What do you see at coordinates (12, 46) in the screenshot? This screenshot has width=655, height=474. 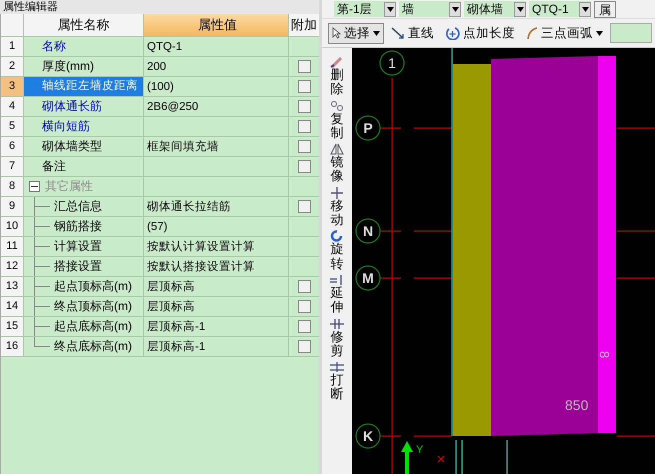 I see `row-number: 1` at bounding box center [12, 46].